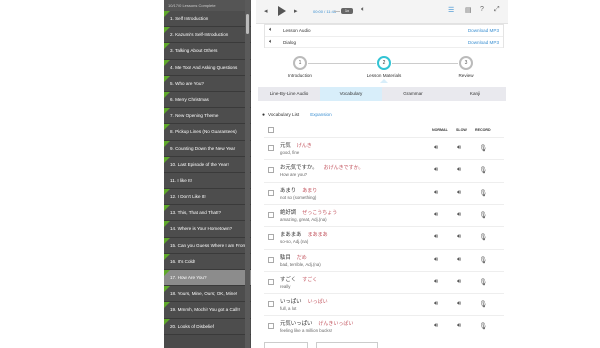 Image resolution: width=600 pixels, height=348 pixels. What do you see at coordinates (207, 278) in the screenshot?
I see `sidebar-lesson-item: 17. How Are You?` at bounding box center [207, 278].